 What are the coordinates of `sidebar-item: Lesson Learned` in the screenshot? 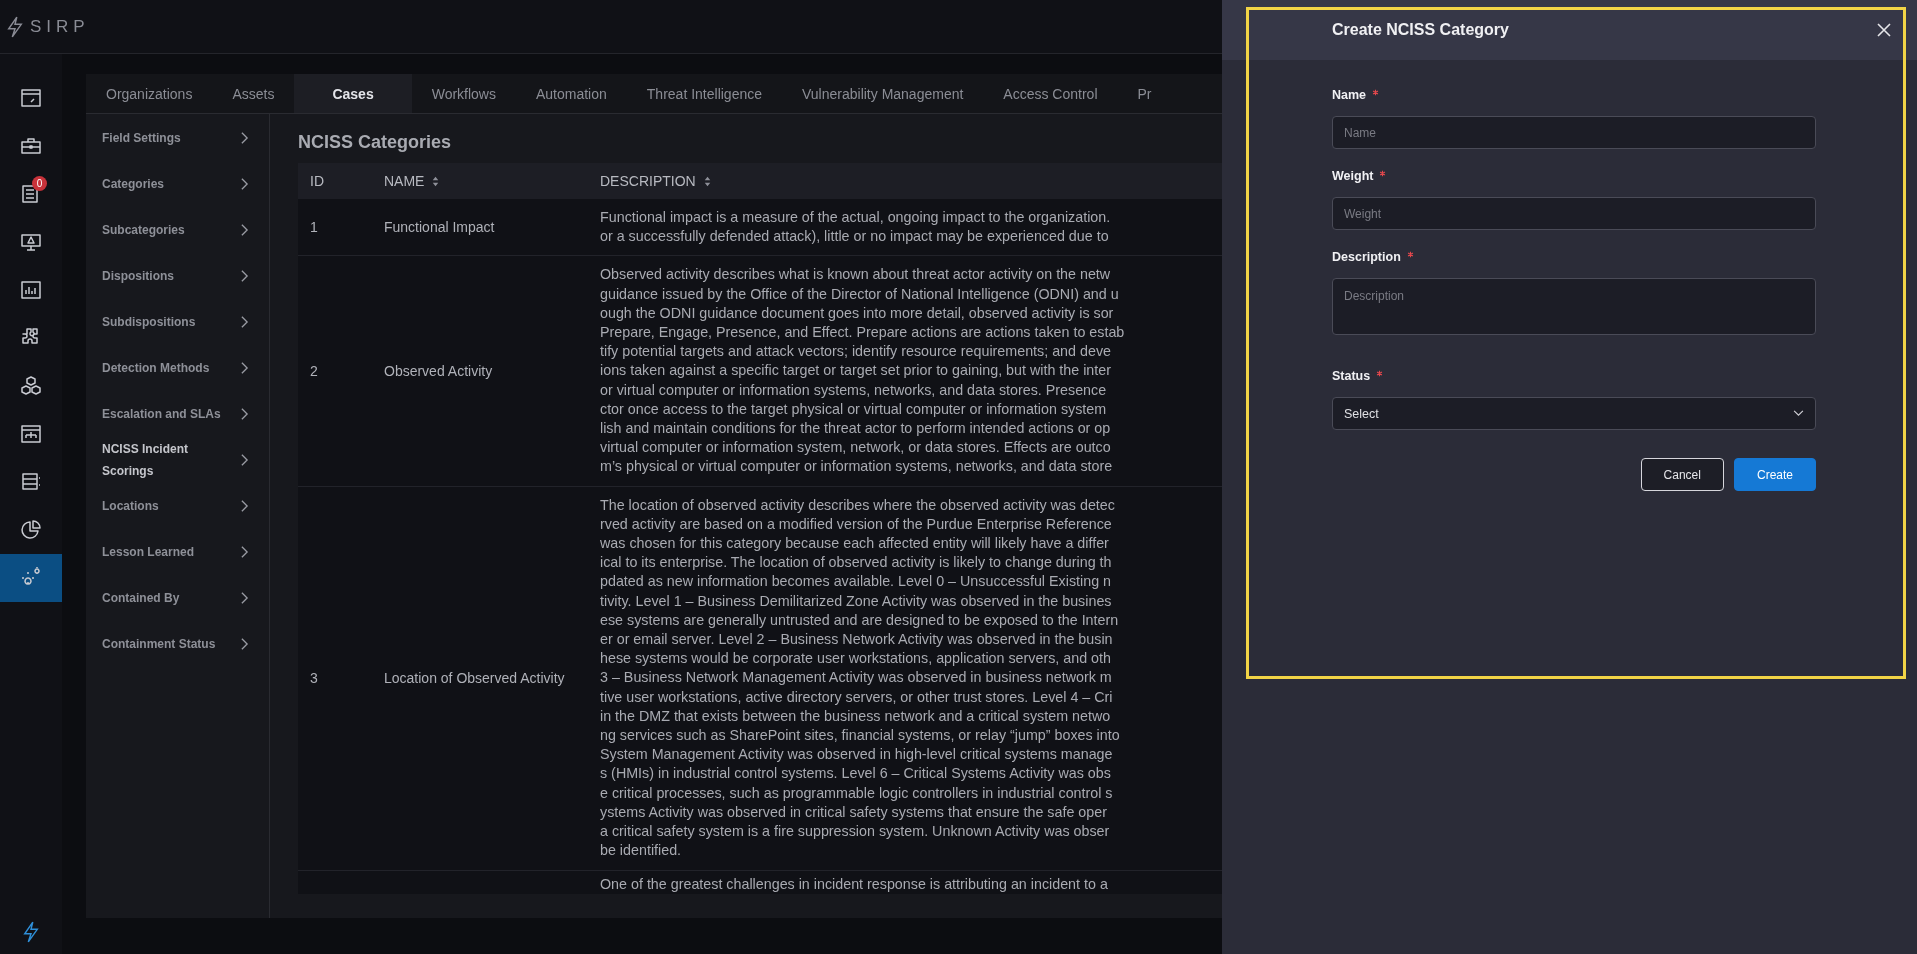 It's located at (177, 552).